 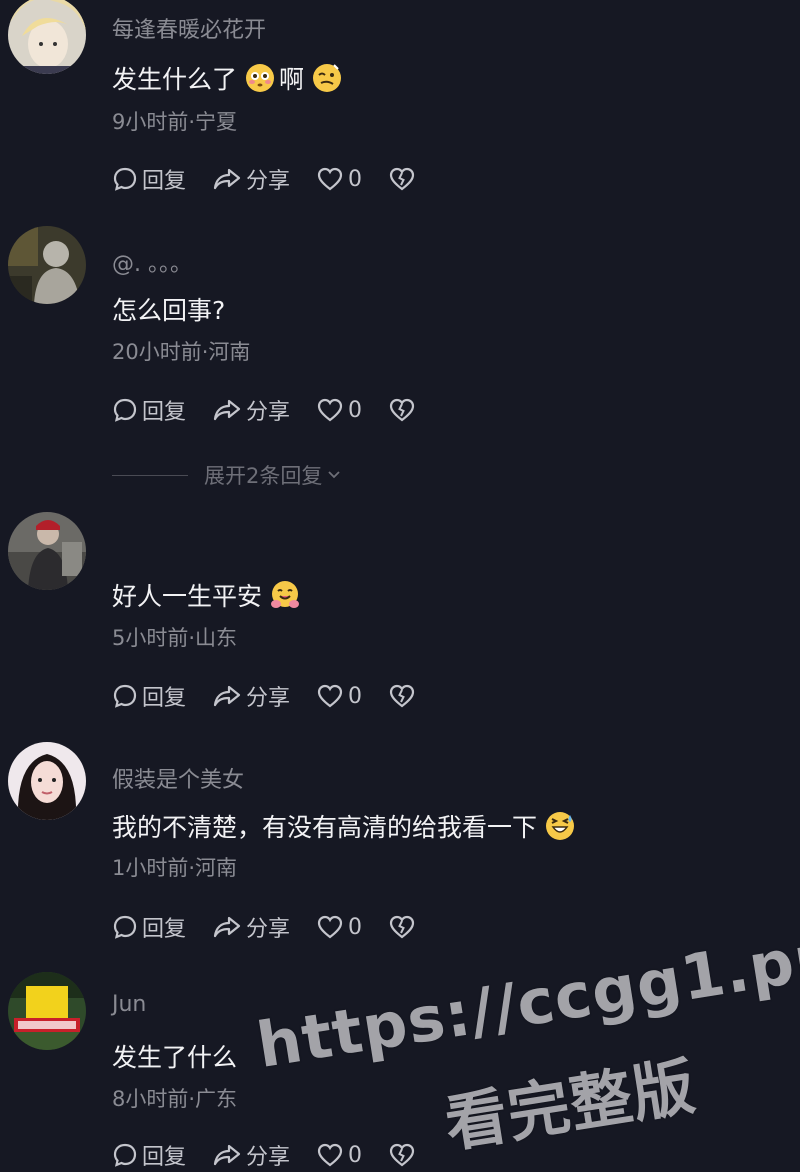 What do you see at coordinates (150, 475) in the screenshot?
I see `divider` at bounding box center [150, 475].